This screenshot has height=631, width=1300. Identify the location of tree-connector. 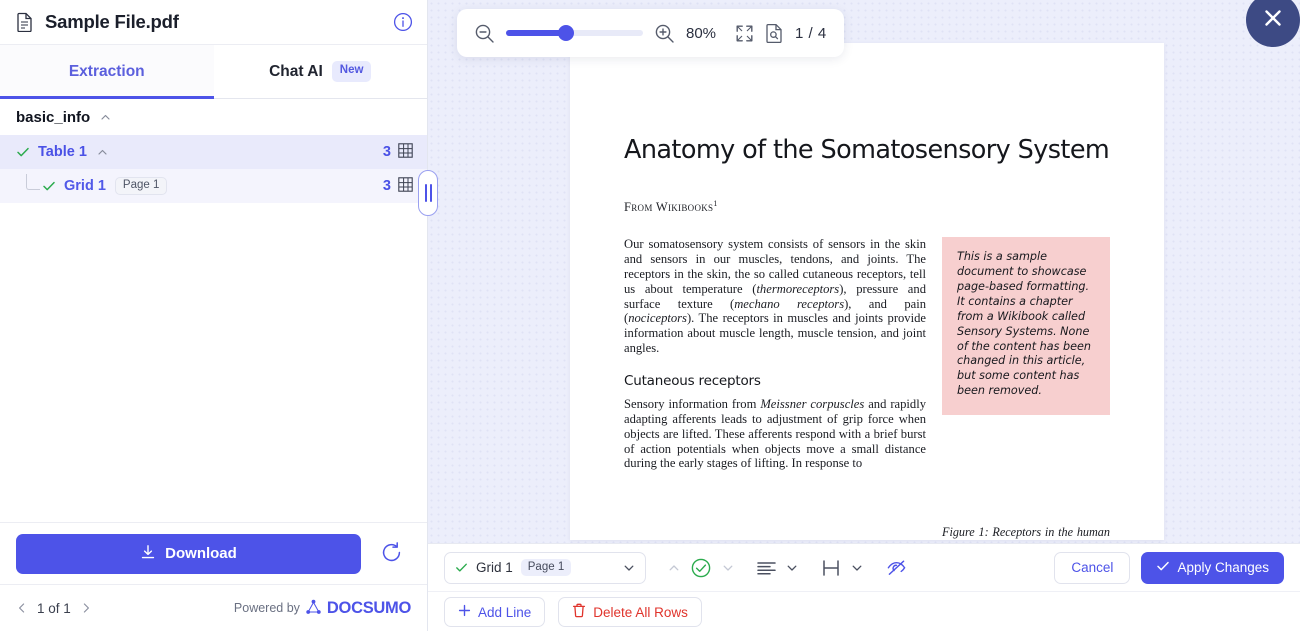
(33, 182).